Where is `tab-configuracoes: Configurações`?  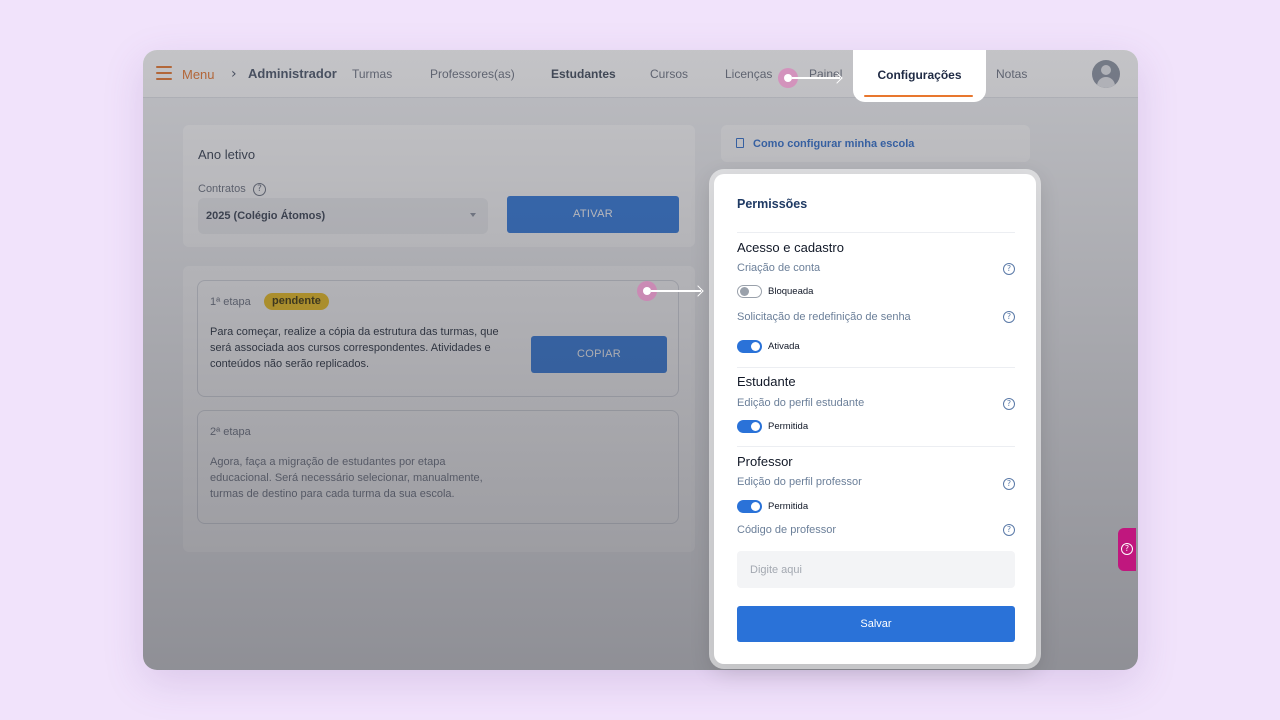
tab-configuracoes: Configurações is located at coordinates (919, 76).